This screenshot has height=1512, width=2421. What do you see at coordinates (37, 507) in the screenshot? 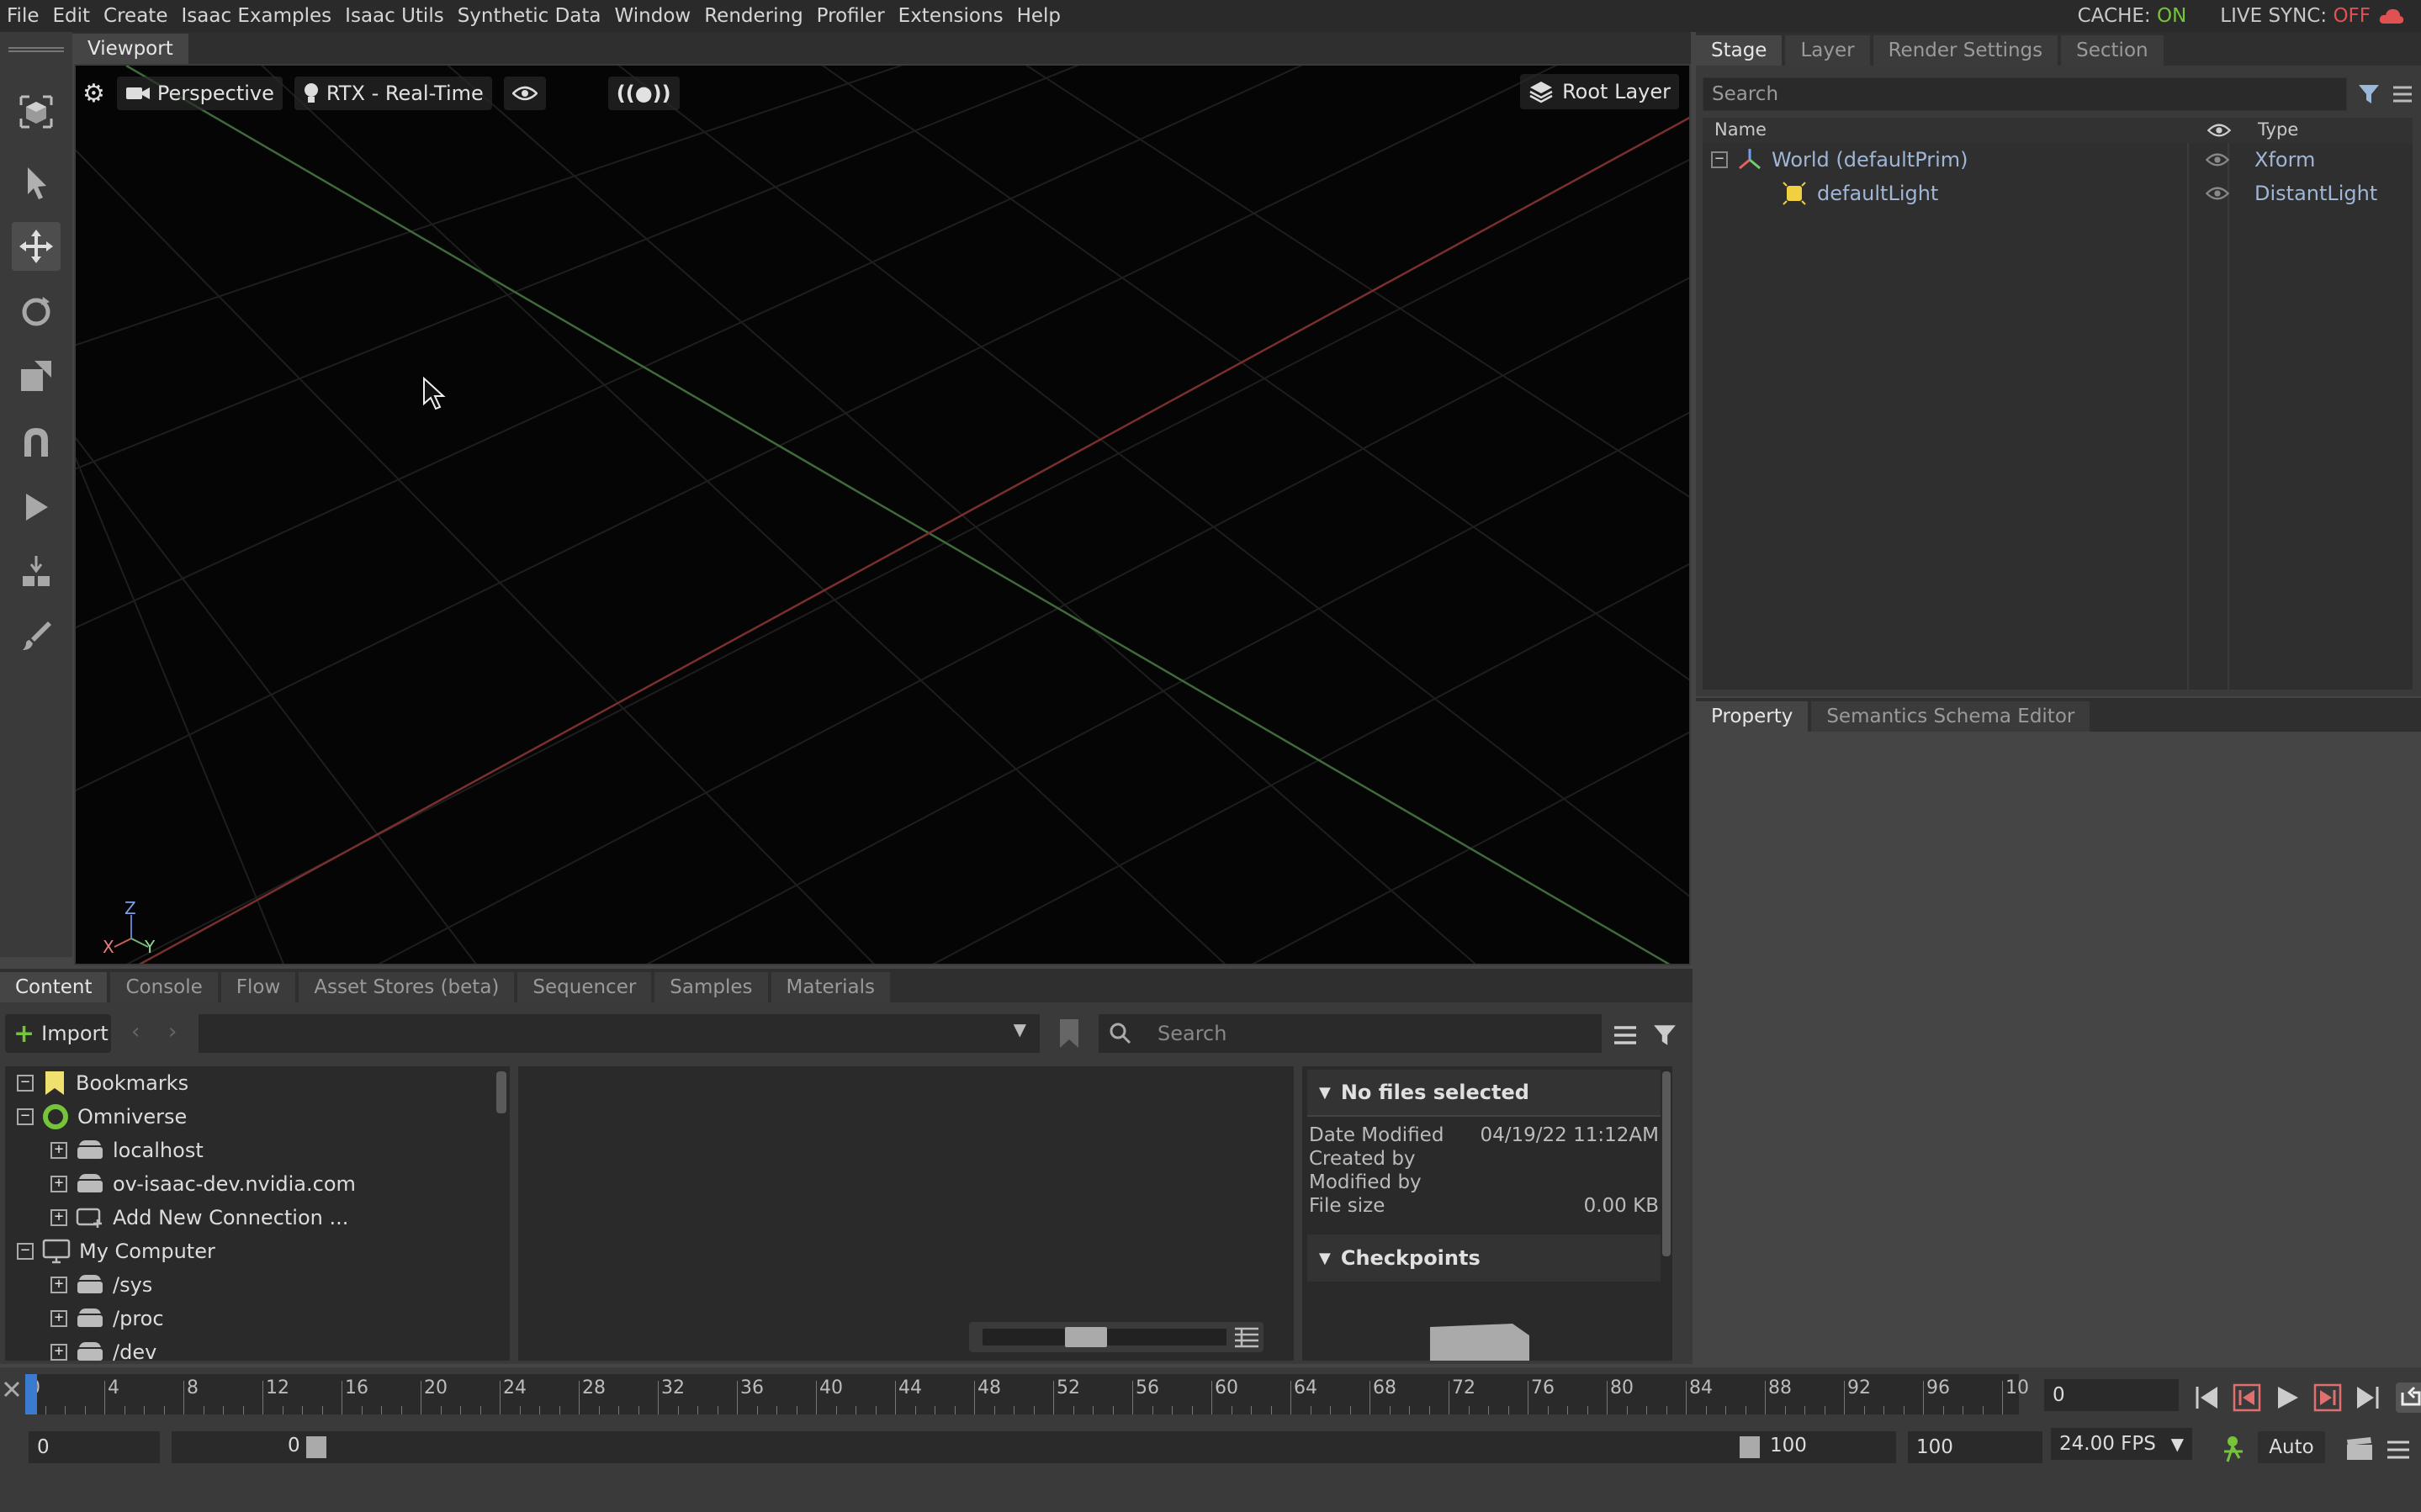
I see `play-button` at bounding box center [37, 507].